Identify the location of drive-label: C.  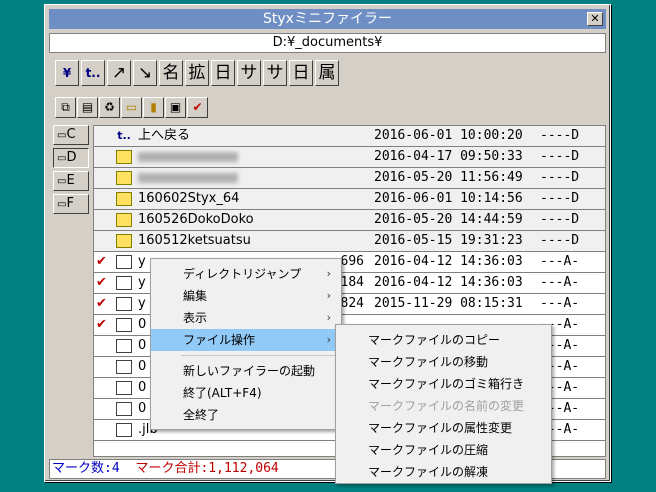
(71, 134).